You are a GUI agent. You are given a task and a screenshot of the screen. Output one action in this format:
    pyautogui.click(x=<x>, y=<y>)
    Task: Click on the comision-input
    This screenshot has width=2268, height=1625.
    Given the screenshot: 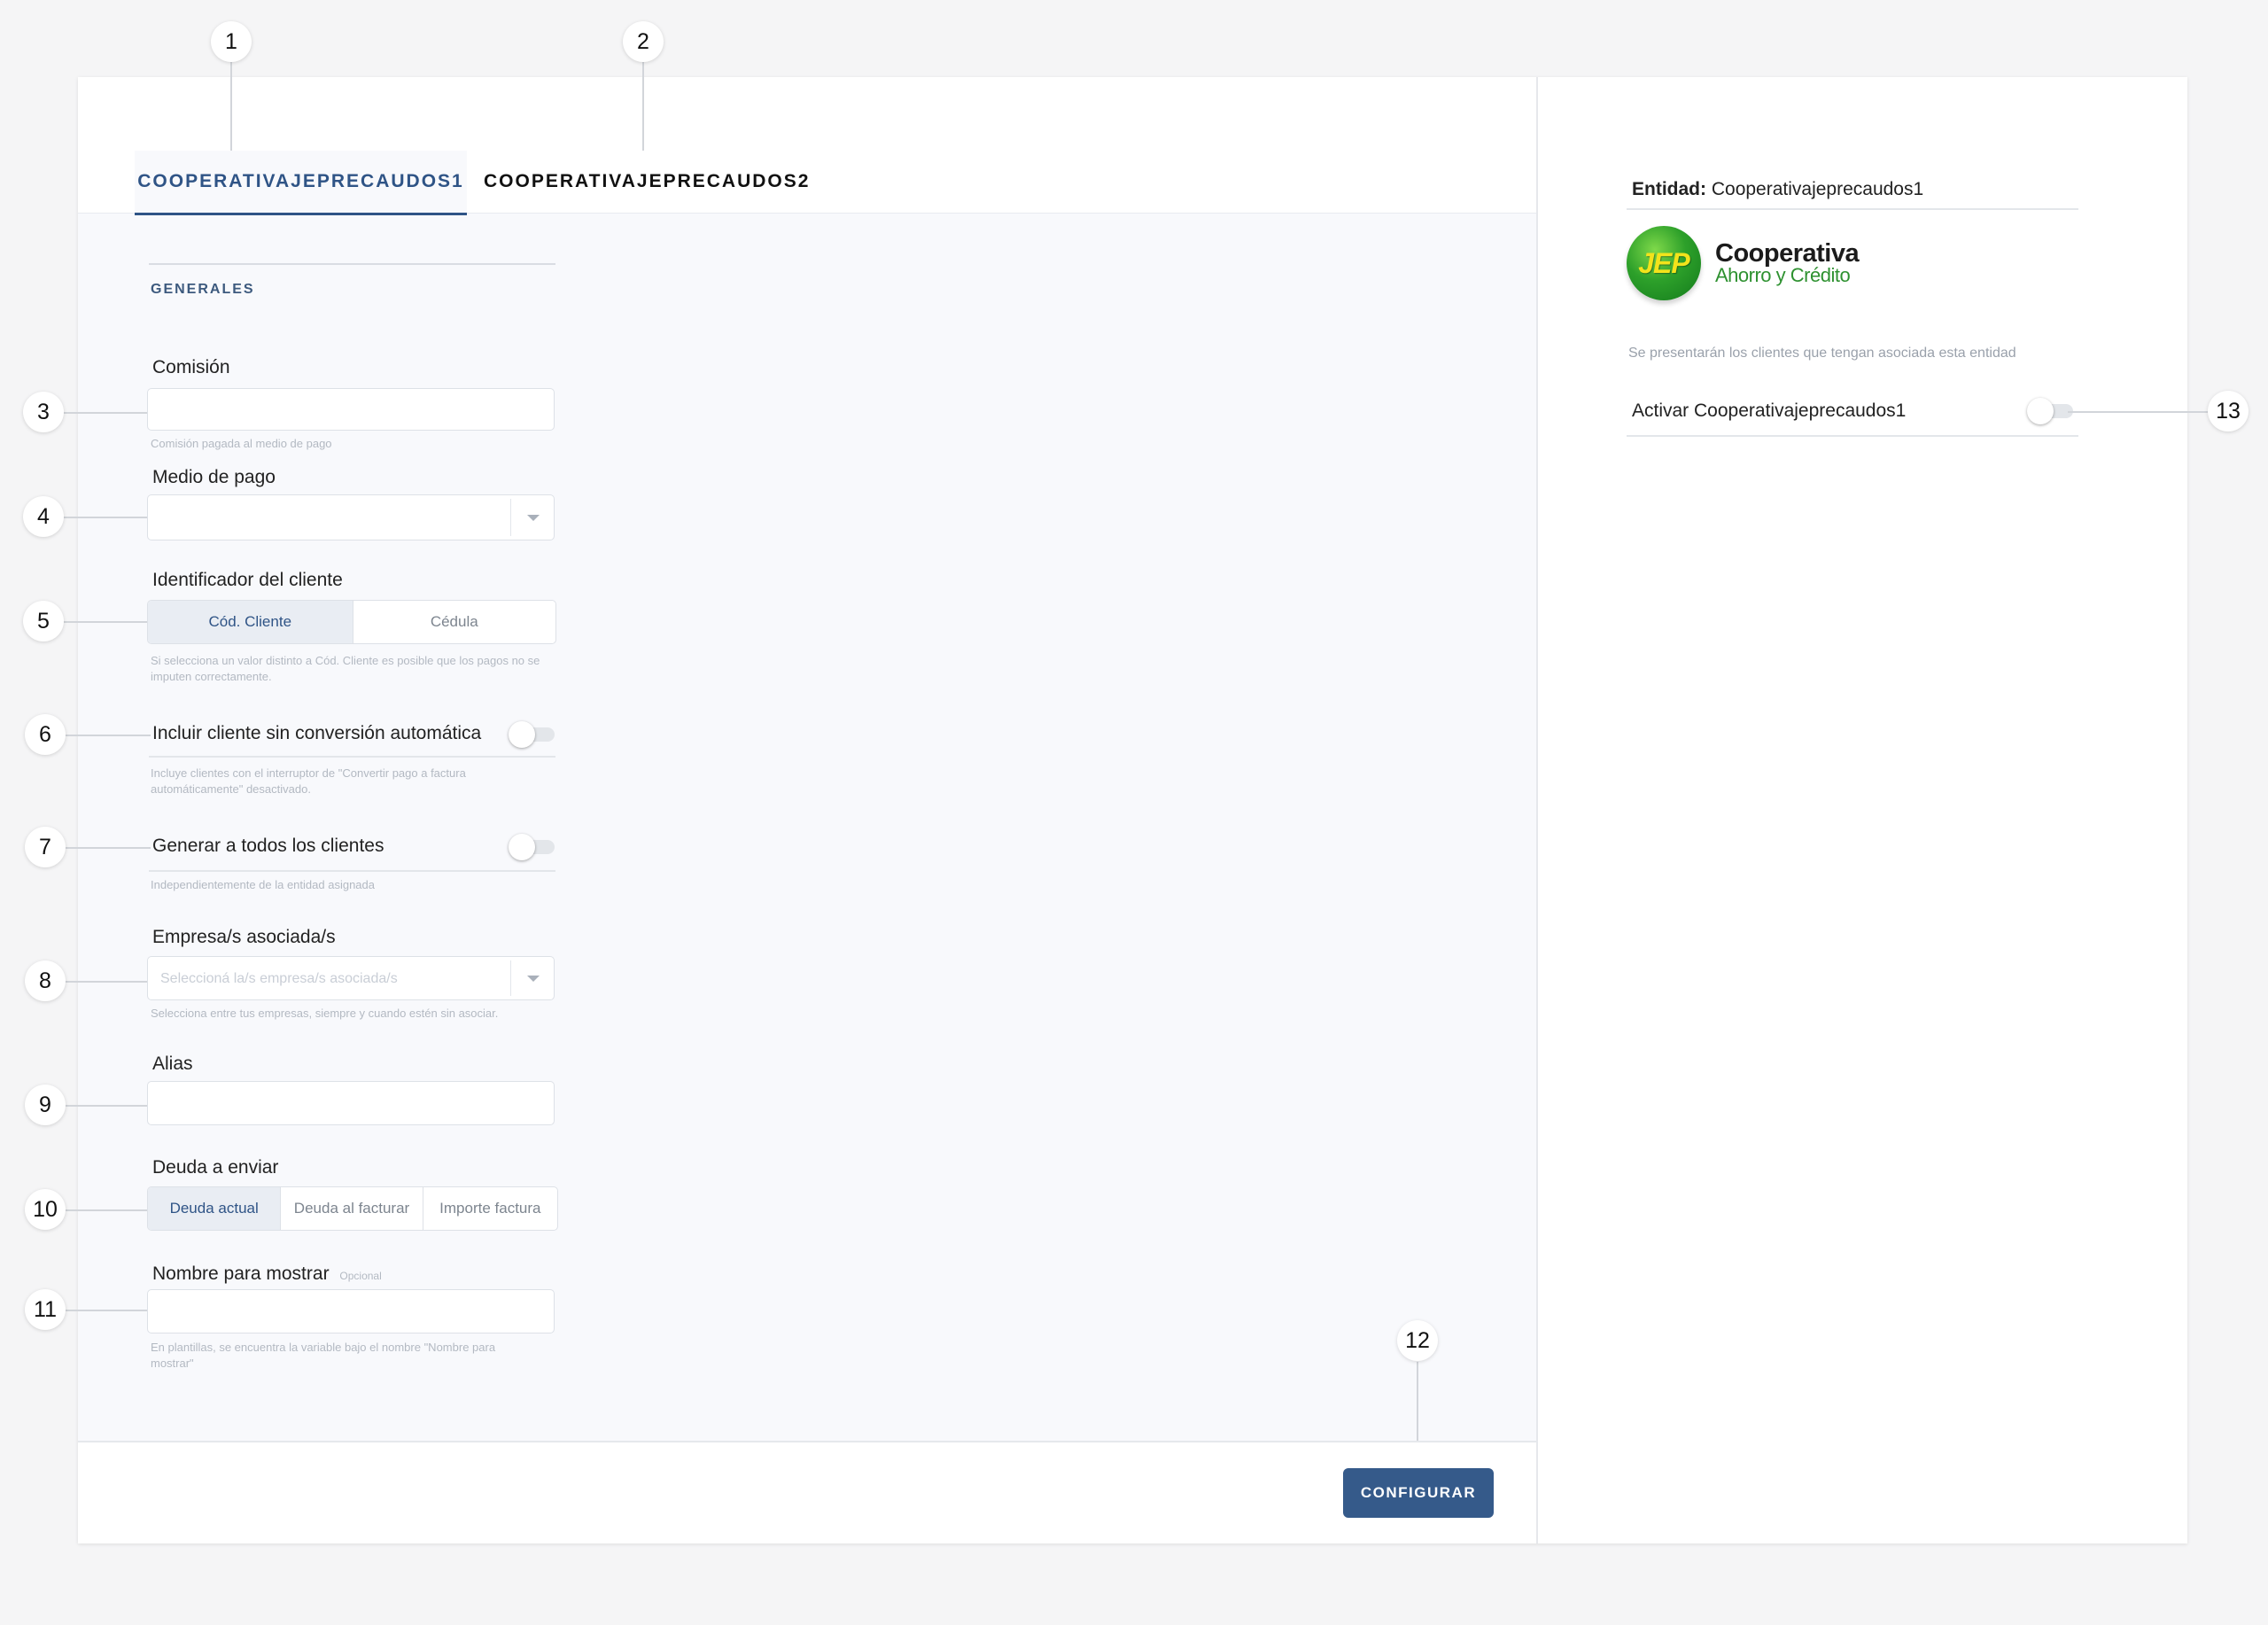 What is the action you would take?
    pyautogui.click(x=351, y=409)
    